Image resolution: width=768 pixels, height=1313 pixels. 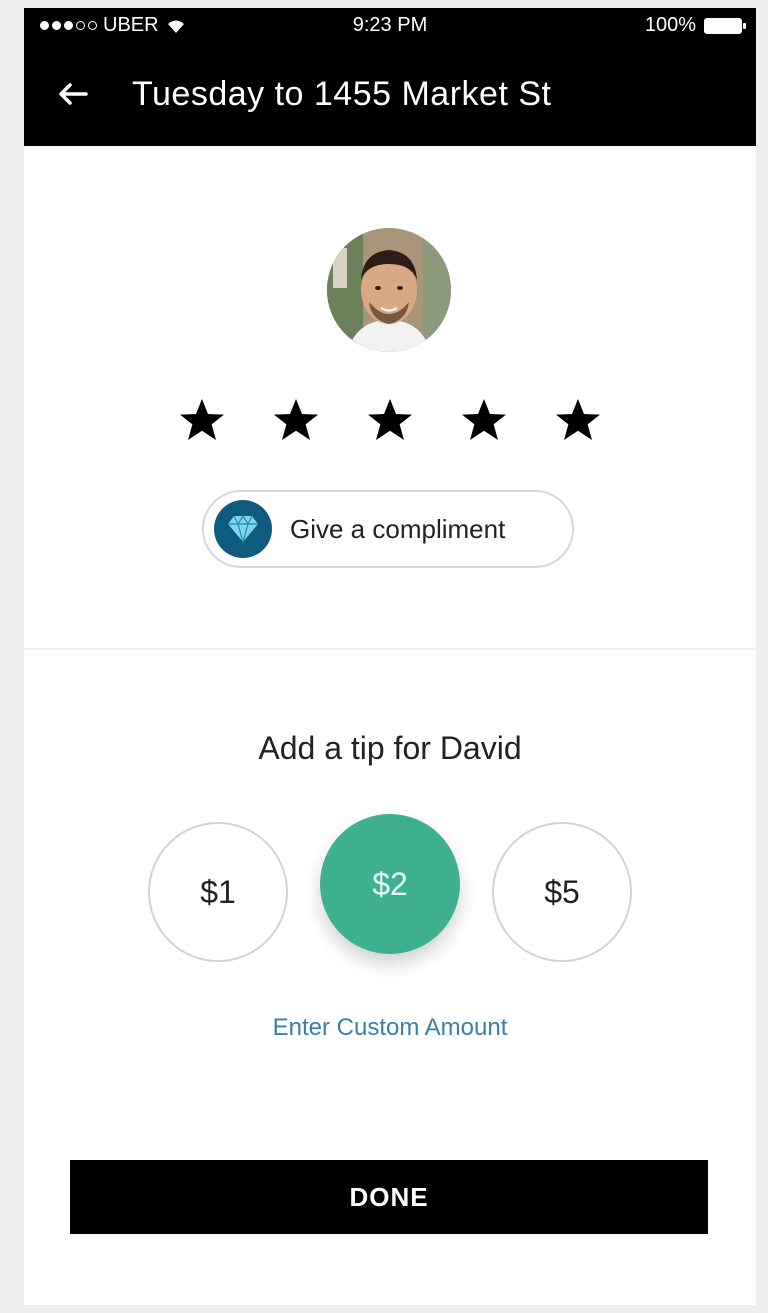 What do you see at coordinates (243, 529) in the screenshot?
I see `diamond-icon` at bounding box center [243, 529].